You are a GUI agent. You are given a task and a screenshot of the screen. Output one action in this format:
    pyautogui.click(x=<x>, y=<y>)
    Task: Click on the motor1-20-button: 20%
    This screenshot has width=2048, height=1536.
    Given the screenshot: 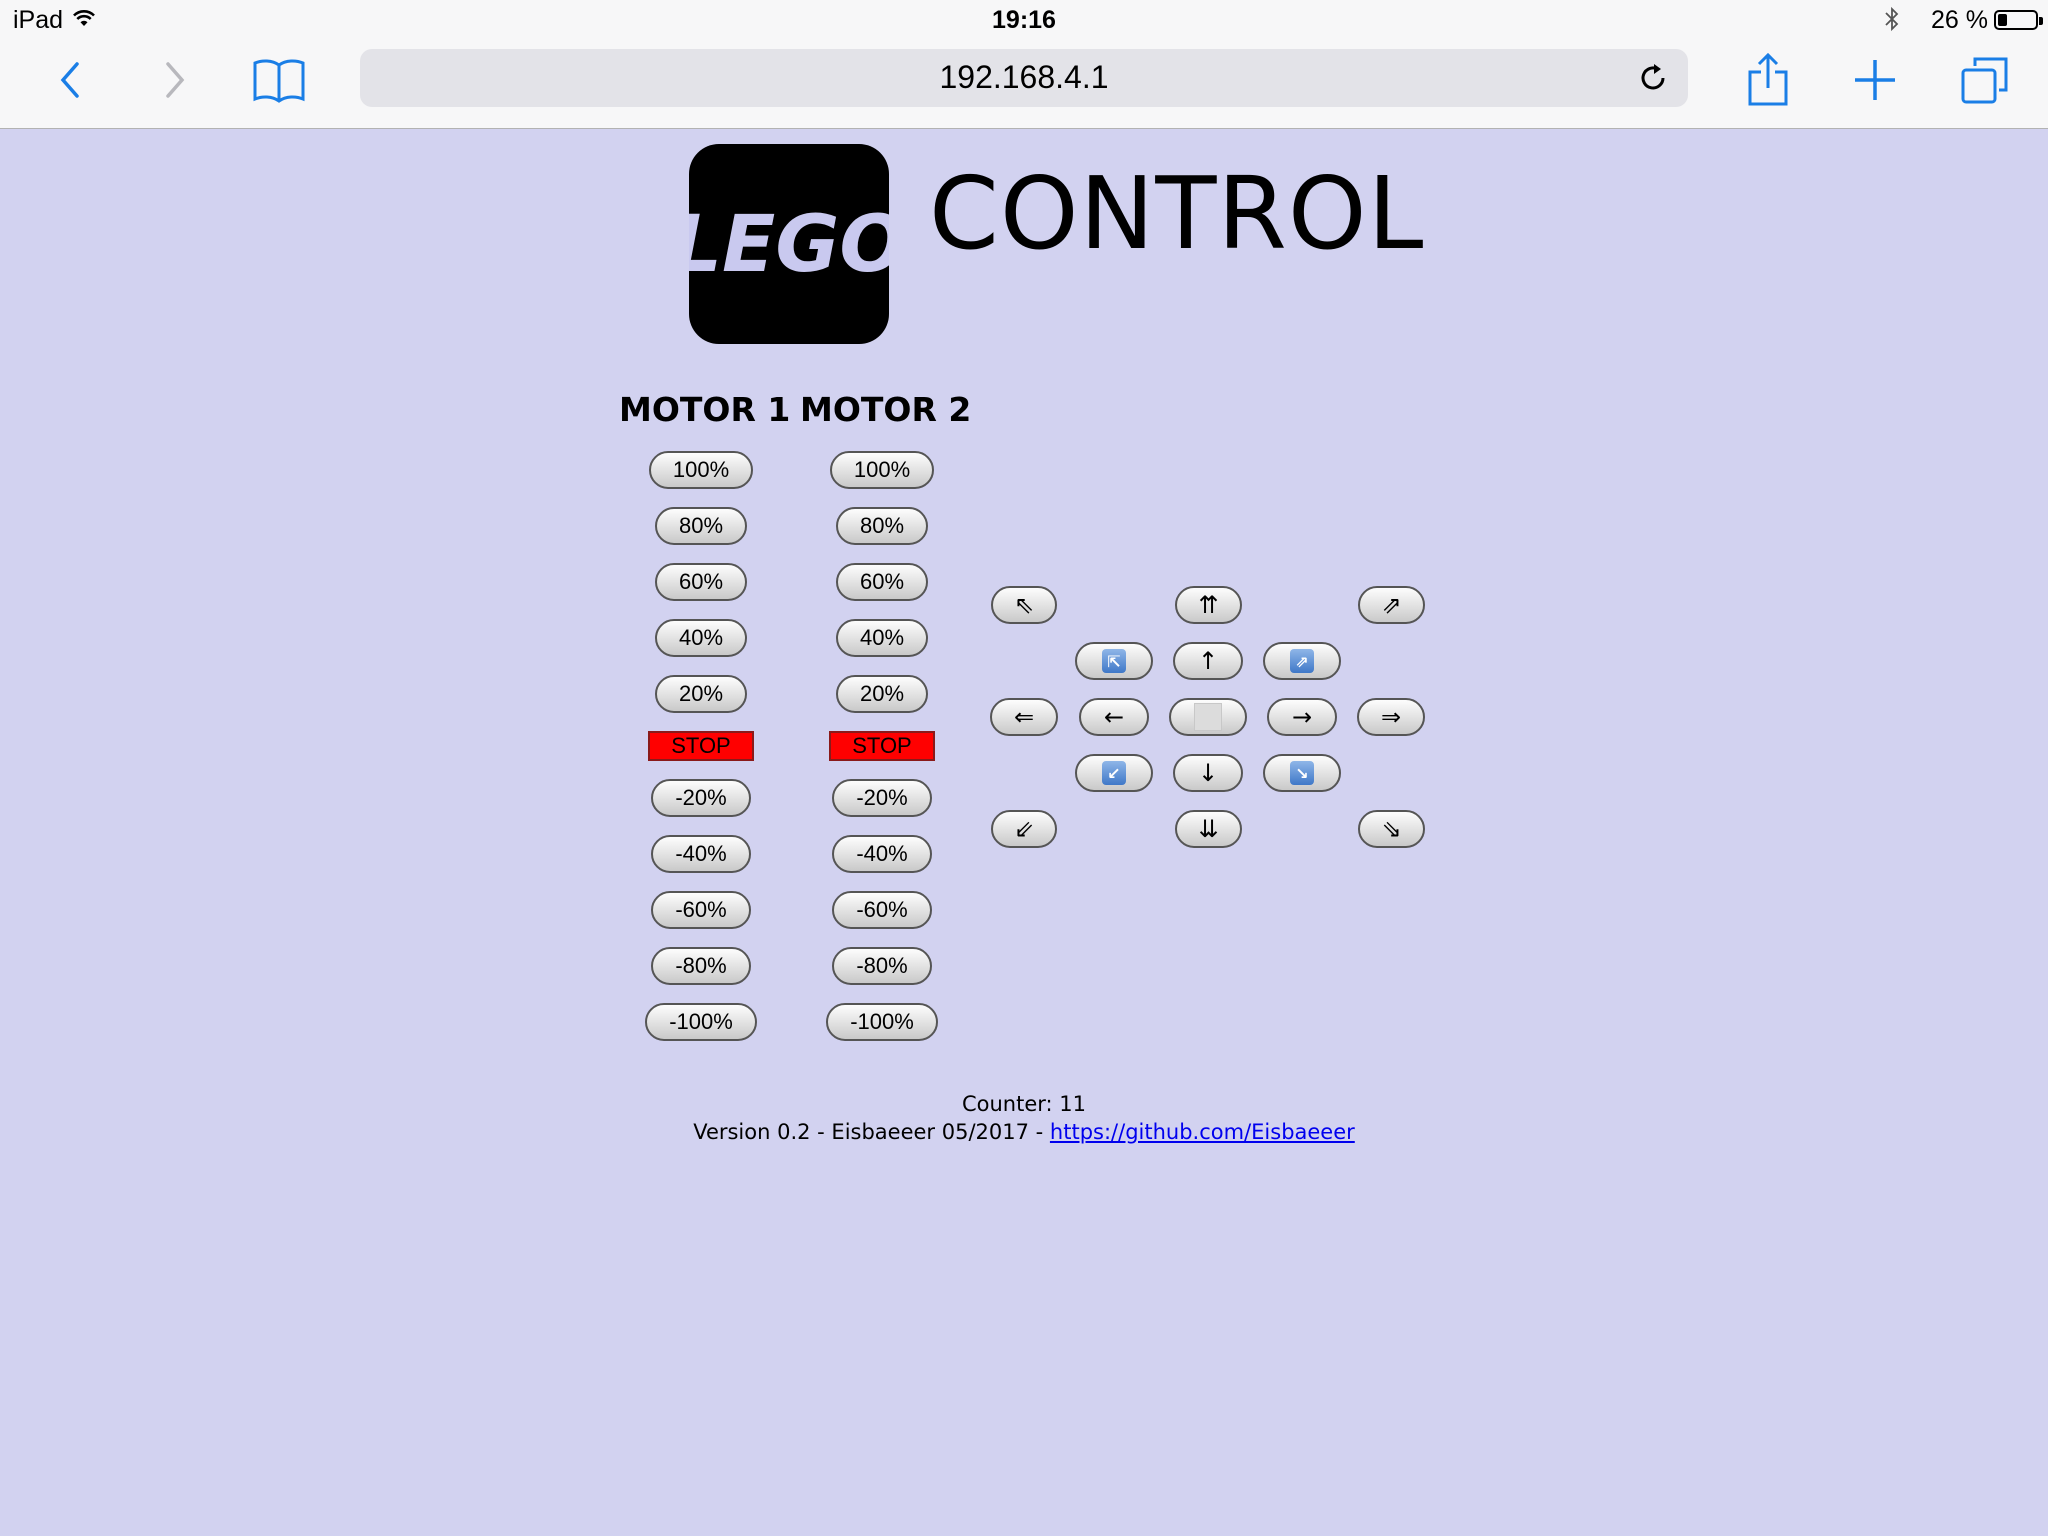 What is the action you would take?
    pyautogui.click(x=701, y=694)
    